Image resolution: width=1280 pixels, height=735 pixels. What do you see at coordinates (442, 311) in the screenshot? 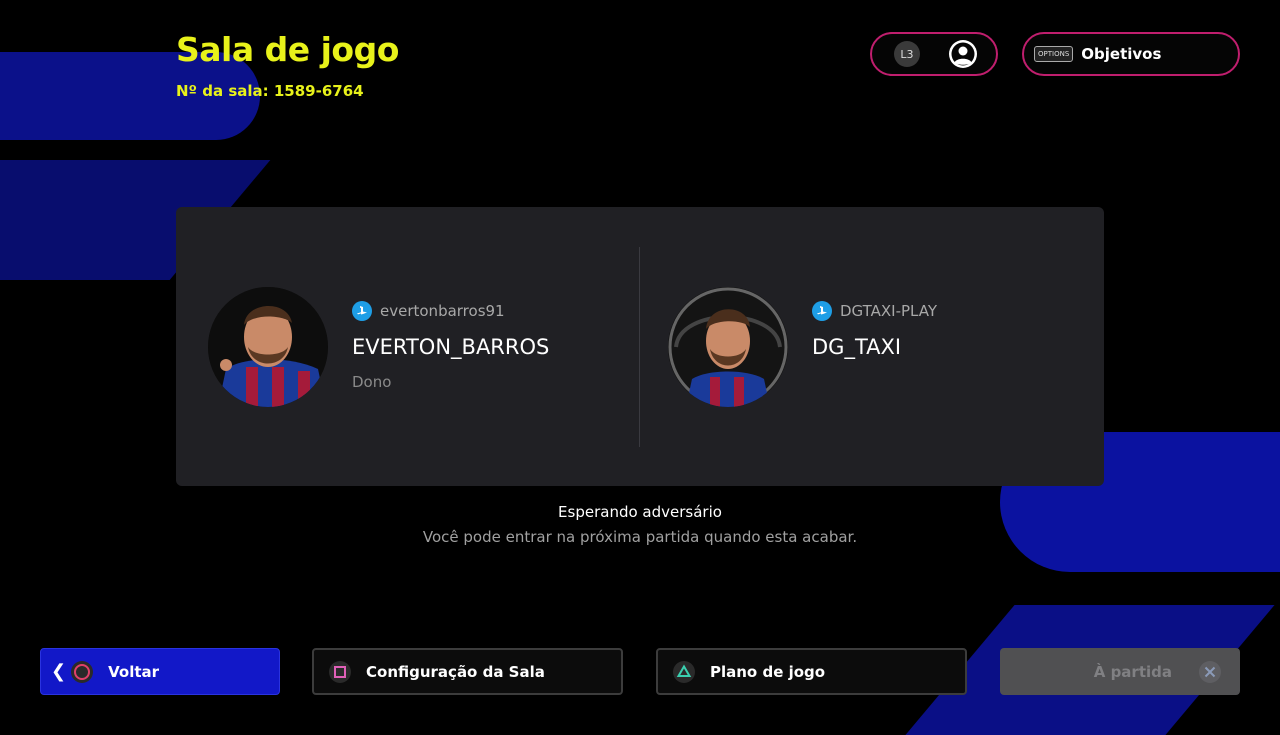
I see `psn-id: evertonbarros91` at bounding box center [442, 311].